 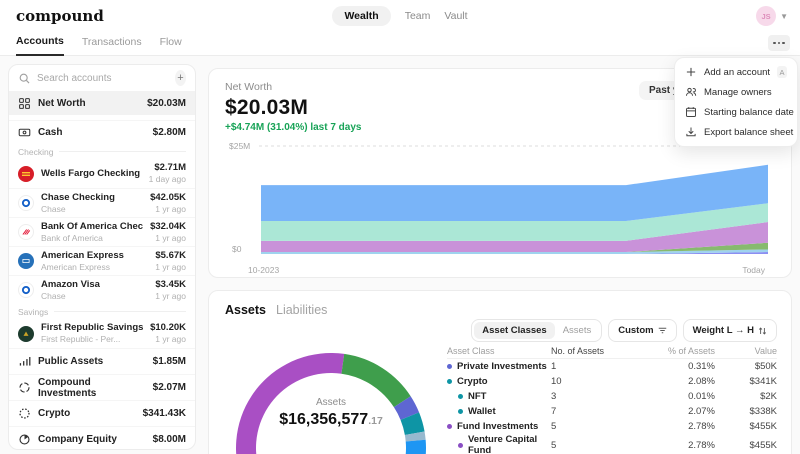 What do you see at coordinates (102, 437) in the screenshot?
I see `sidebar-item-company-equity: Company Equity $8.00M` at bounding box center [102, 437].